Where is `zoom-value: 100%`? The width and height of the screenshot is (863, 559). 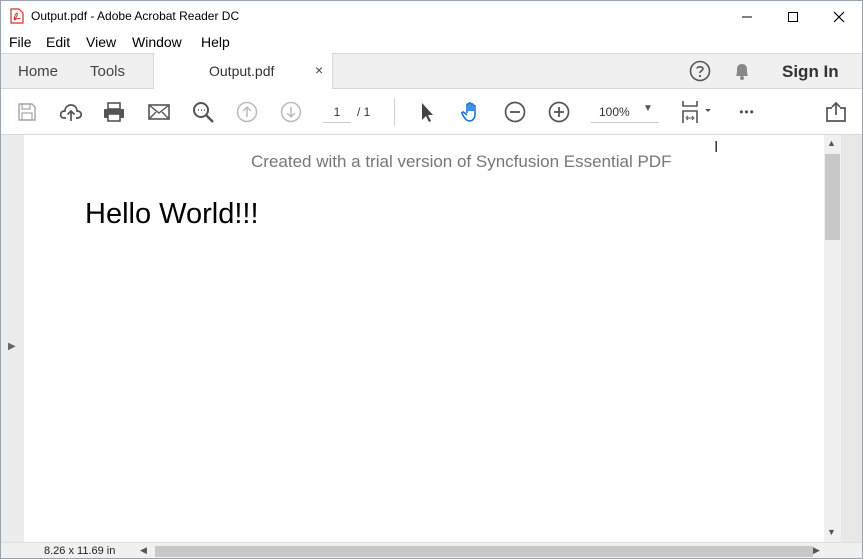
zoom-value: 100% is located at coordinates (614, 112).